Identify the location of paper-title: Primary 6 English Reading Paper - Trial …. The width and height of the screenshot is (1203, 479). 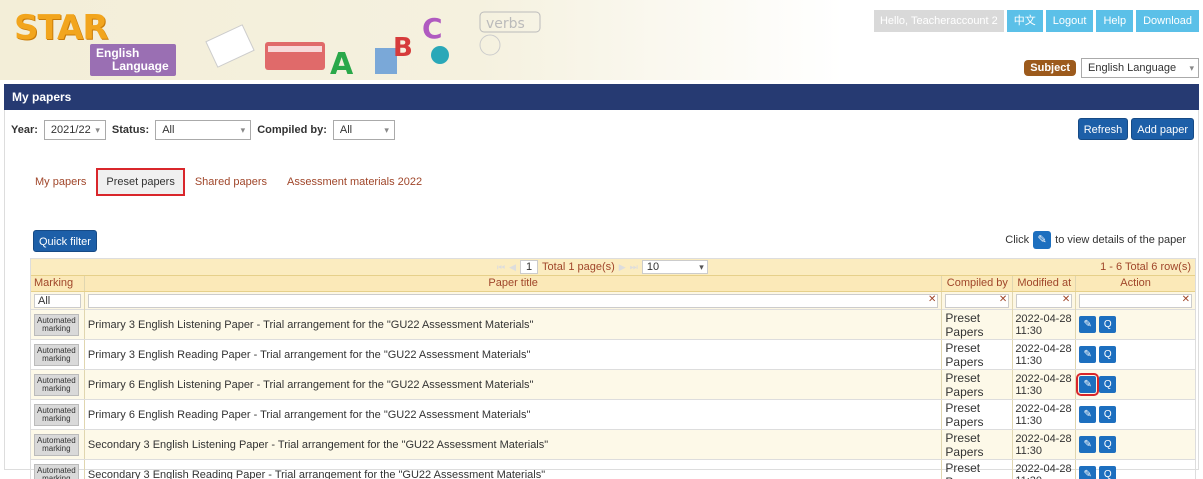
(514, 414).